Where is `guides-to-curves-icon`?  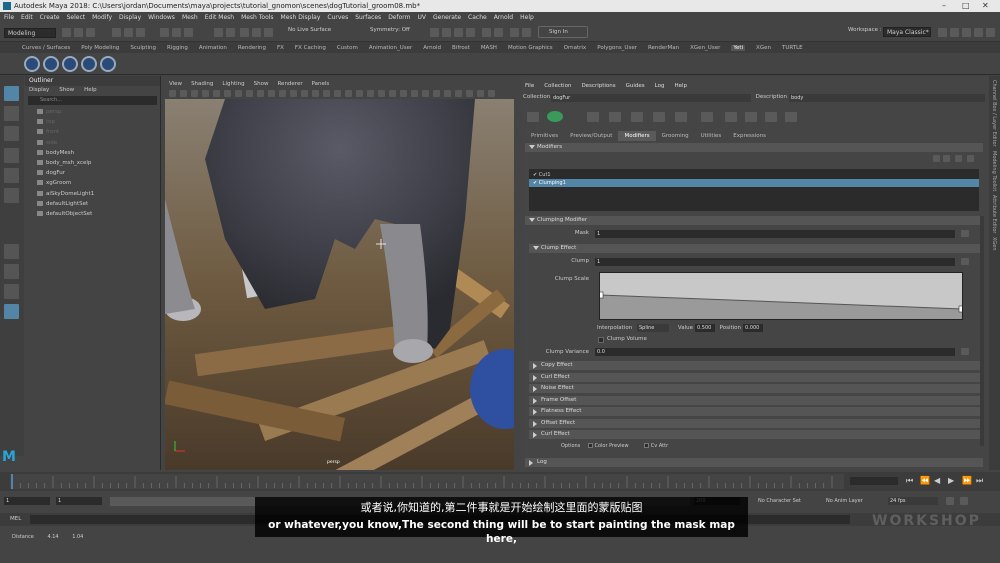
guides-to-curves-icon is located at coordinates (731, 117).